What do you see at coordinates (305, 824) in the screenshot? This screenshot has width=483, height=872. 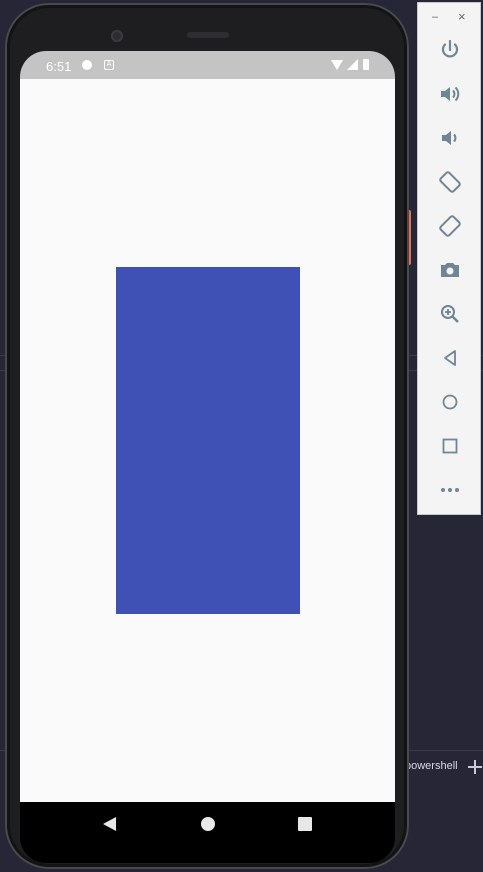 I see `nav-recents-button` at bounding box center [305, 824].